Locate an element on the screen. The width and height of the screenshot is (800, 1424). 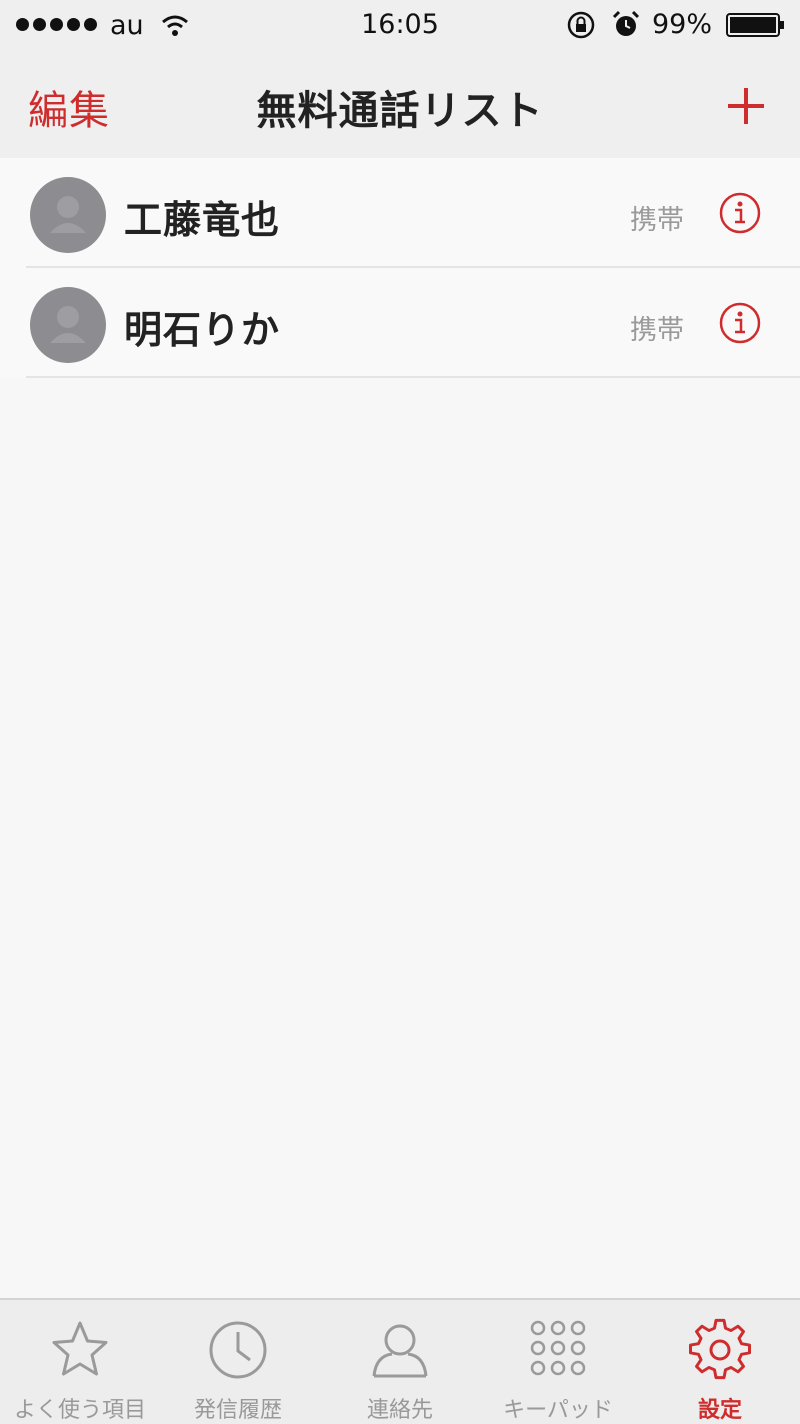
tab-keypad: キーパッド is located at coordinates (558, 1362).